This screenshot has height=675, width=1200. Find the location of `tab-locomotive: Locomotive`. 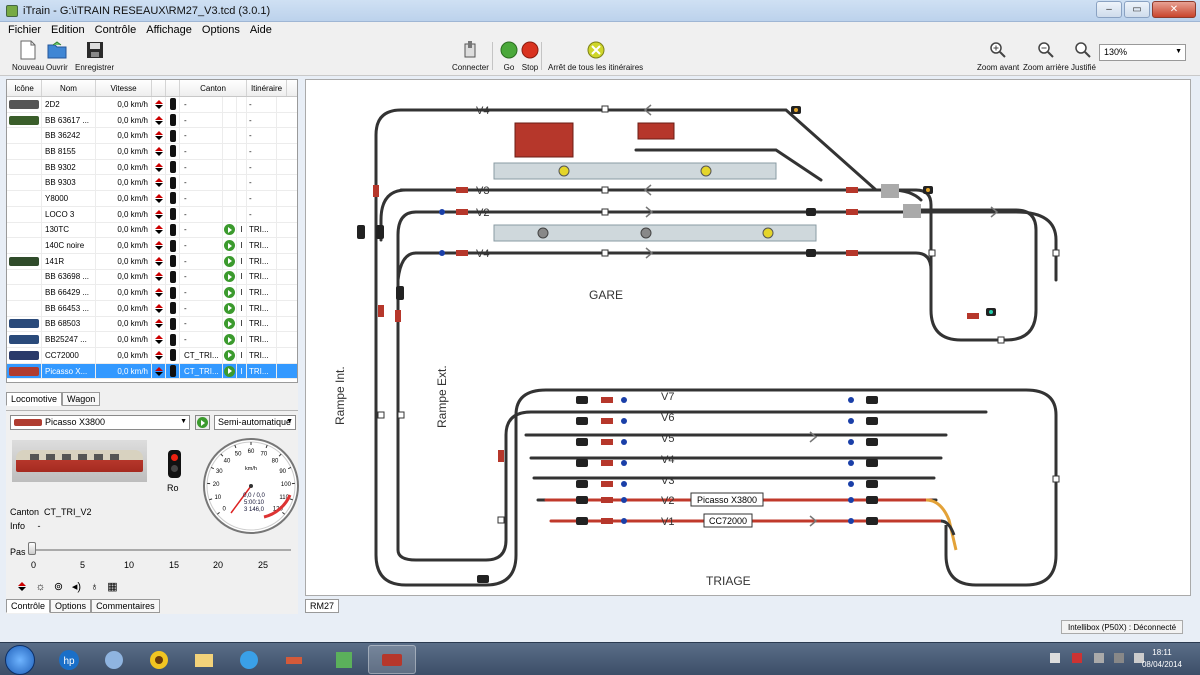

tab-locomotive: Locomotive is located at coordinates (34, 399).